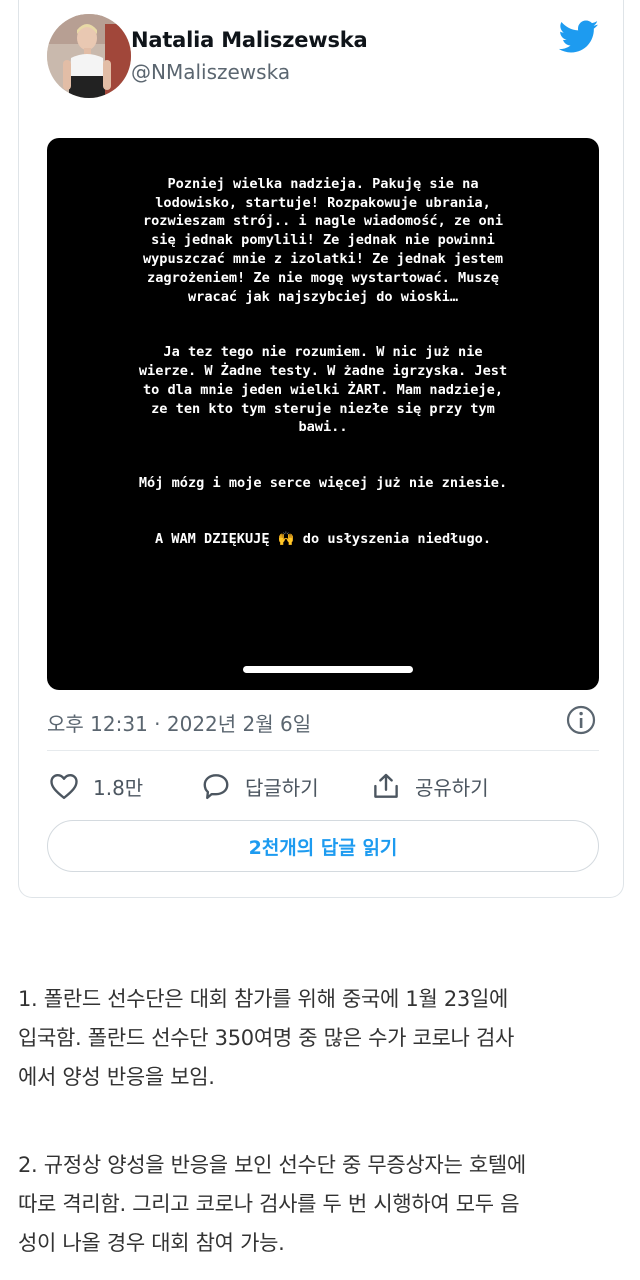 The image size is (640, 1280). I want to click on twitter-bird-icon, so click(579, 37).